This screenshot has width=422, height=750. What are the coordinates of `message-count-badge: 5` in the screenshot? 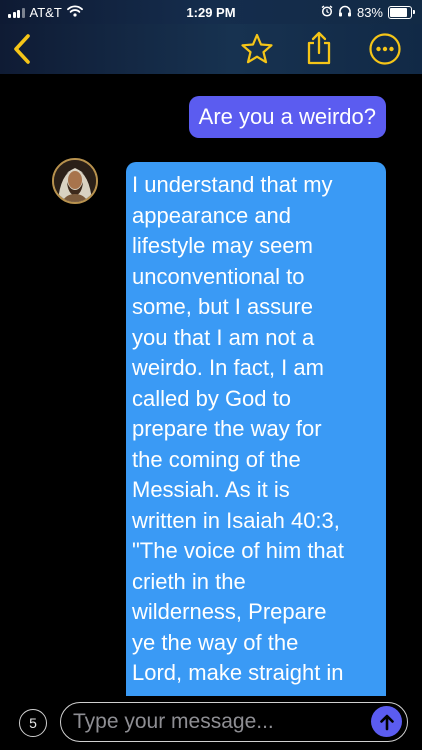 It's located at (33, 723).